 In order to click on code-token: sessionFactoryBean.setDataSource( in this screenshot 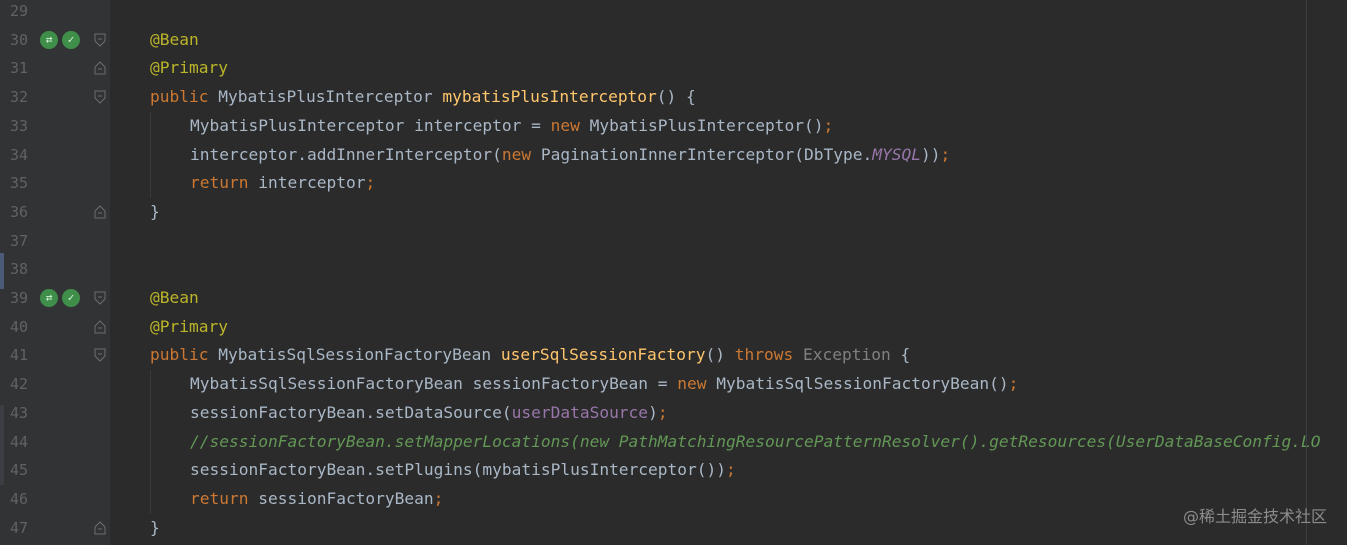, I will do `click(351, 412)`.